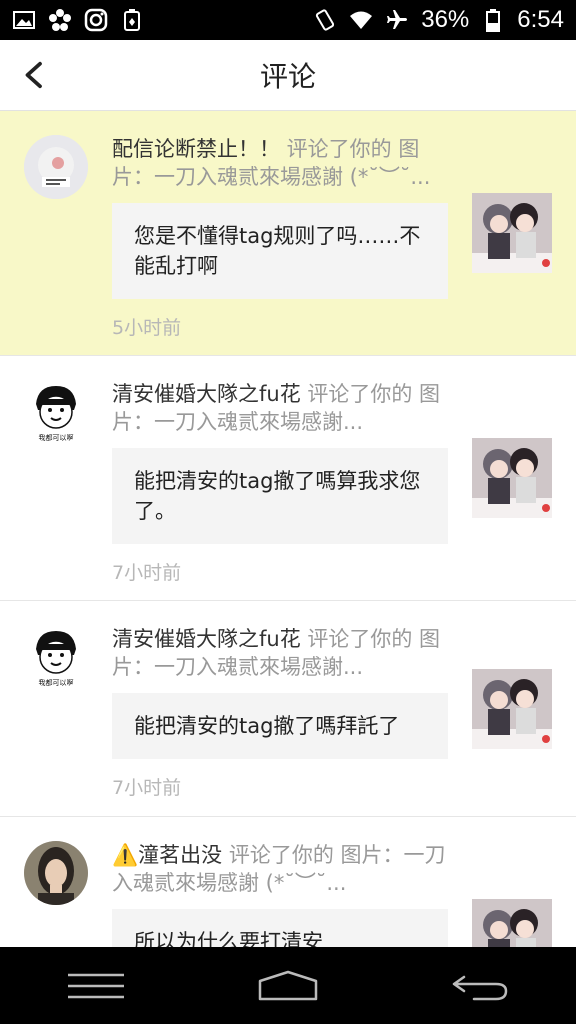 The image size is (576, 1024). I want to click on user-name: 配信论断禁止！！, so click(196, 149).